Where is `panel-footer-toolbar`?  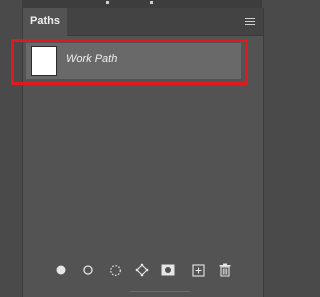
panel-footer-toolbar is located at coordinates (142, 270).